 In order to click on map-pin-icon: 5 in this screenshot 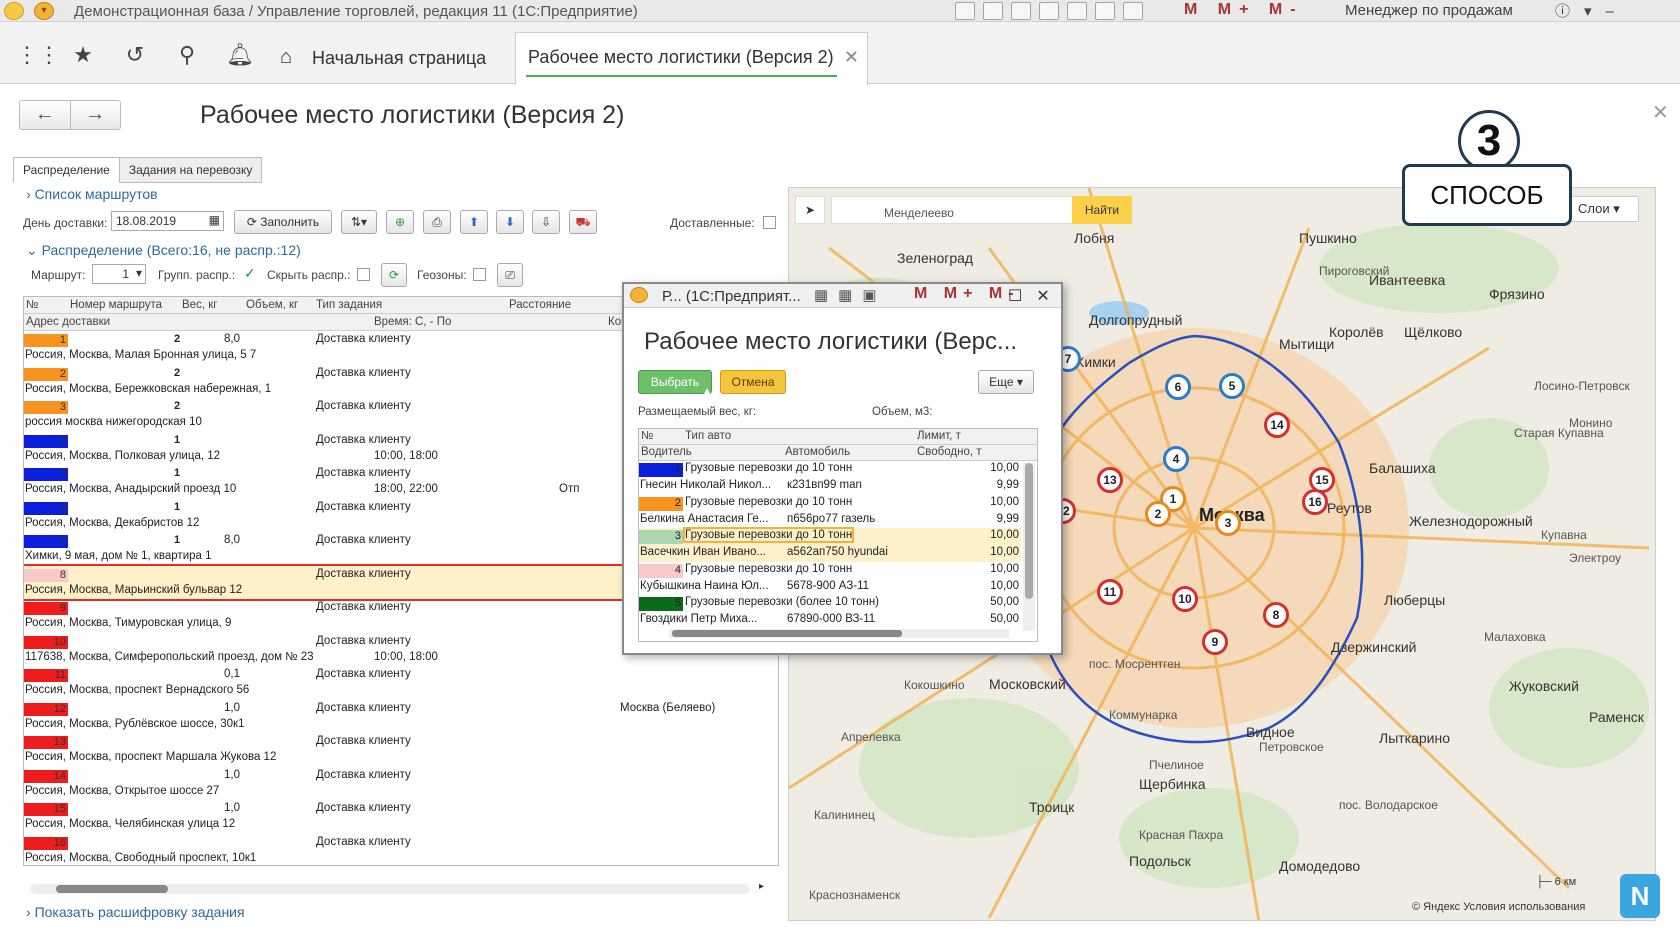, I will do `click(1232, 386)`.